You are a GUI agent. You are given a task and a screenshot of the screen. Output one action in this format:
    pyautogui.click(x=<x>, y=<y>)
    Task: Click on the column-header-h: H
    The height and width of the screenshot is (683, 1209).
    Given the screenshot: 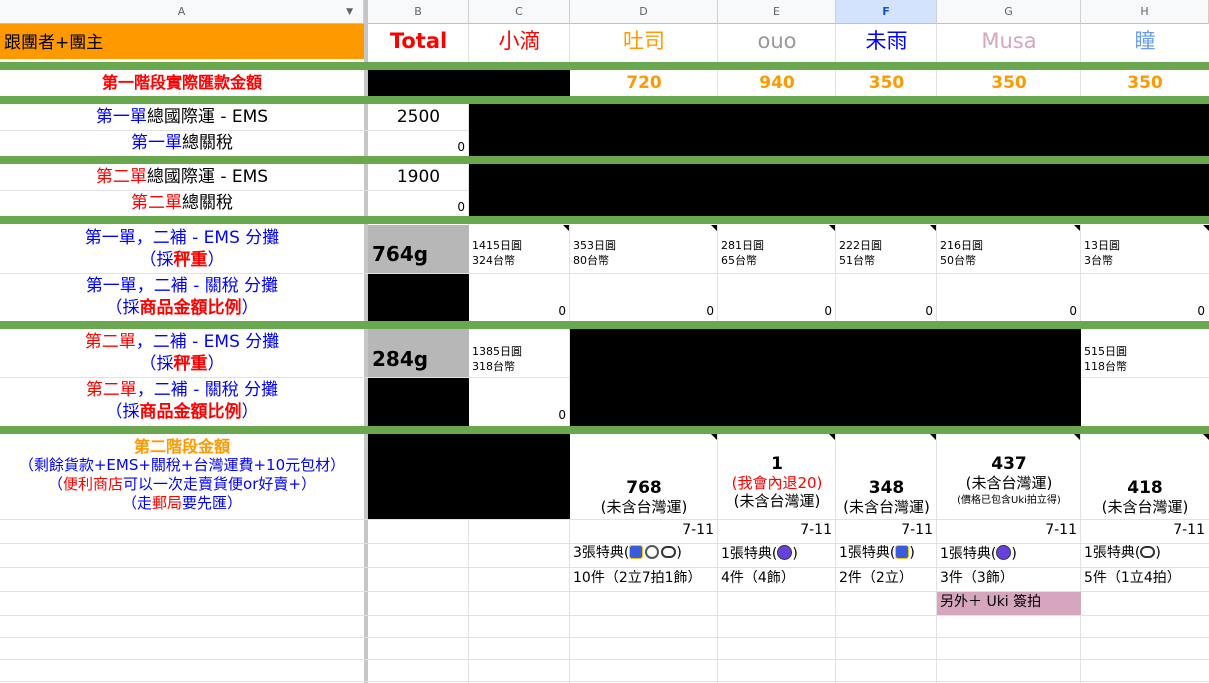 What is the action you would take?
    pyautogui.click(x=1145, y=12)
    